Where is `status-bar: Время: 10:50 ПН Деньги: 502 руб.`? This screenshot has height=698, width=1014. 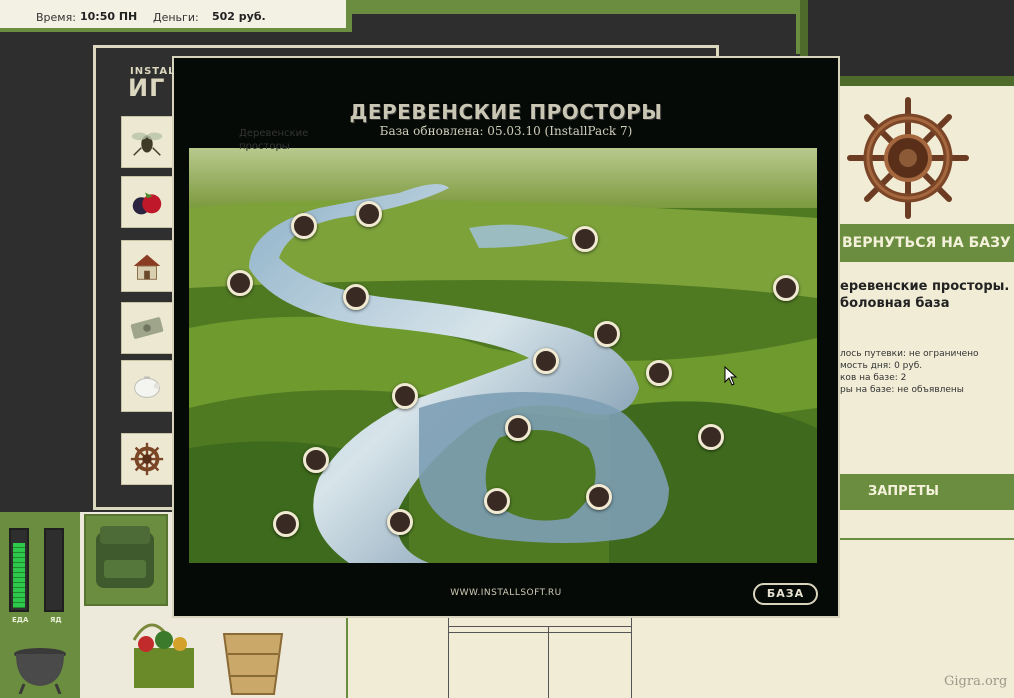
status-bar: Время: 10:50 ПН Деньги: 502 руб. is located at coordinates (176, 16).